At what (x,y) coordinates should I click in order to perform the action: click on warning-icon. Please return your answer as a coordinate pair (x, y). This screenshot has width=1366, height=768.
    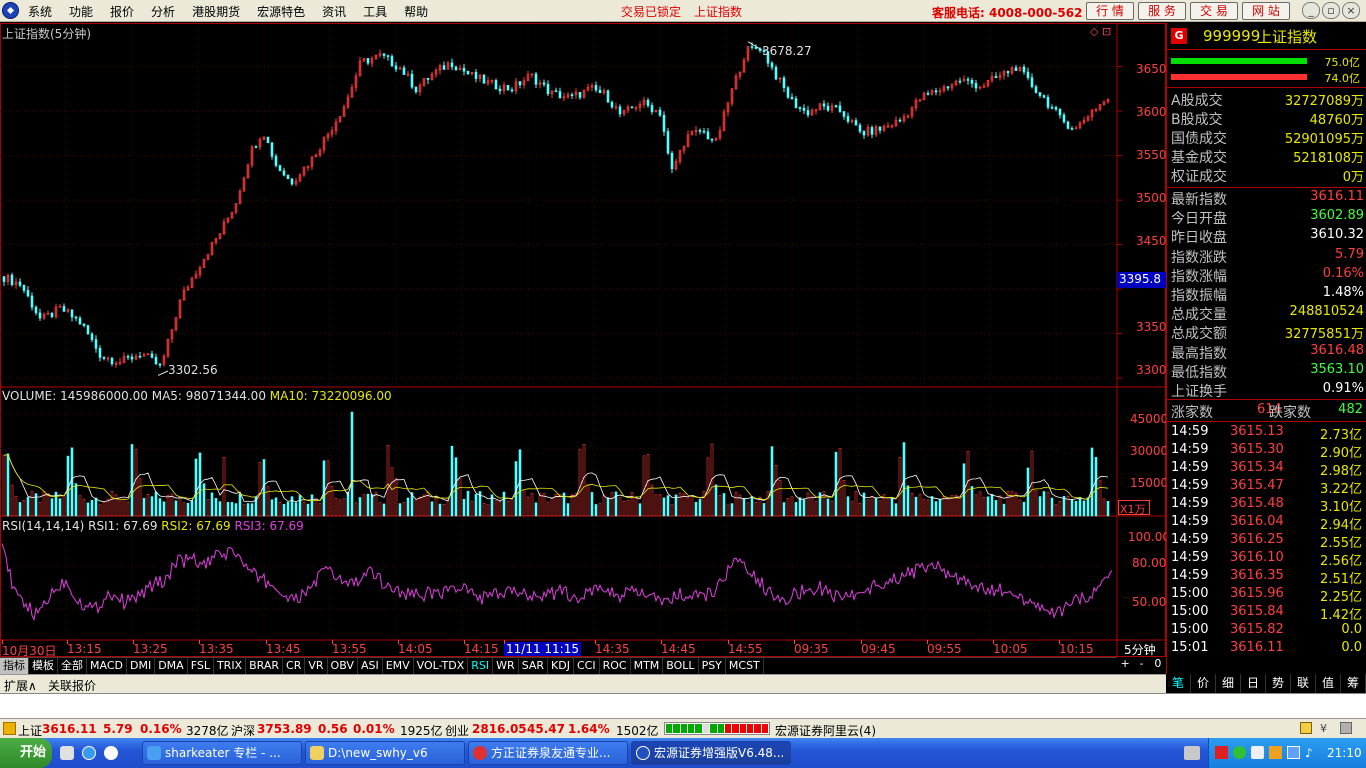
    Looking at the image, I should click on (1306, 728).